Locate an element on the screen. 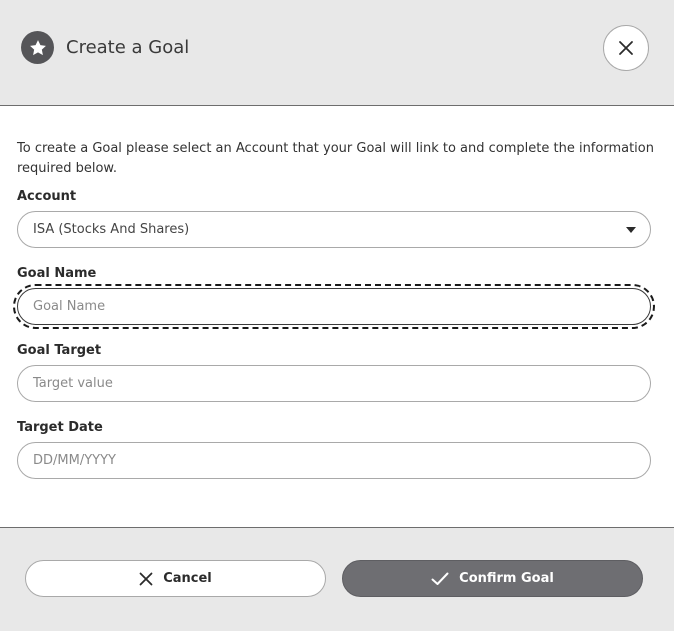 This screenshot has height=631, width=674. close-button is located at coordinates (626, 48).